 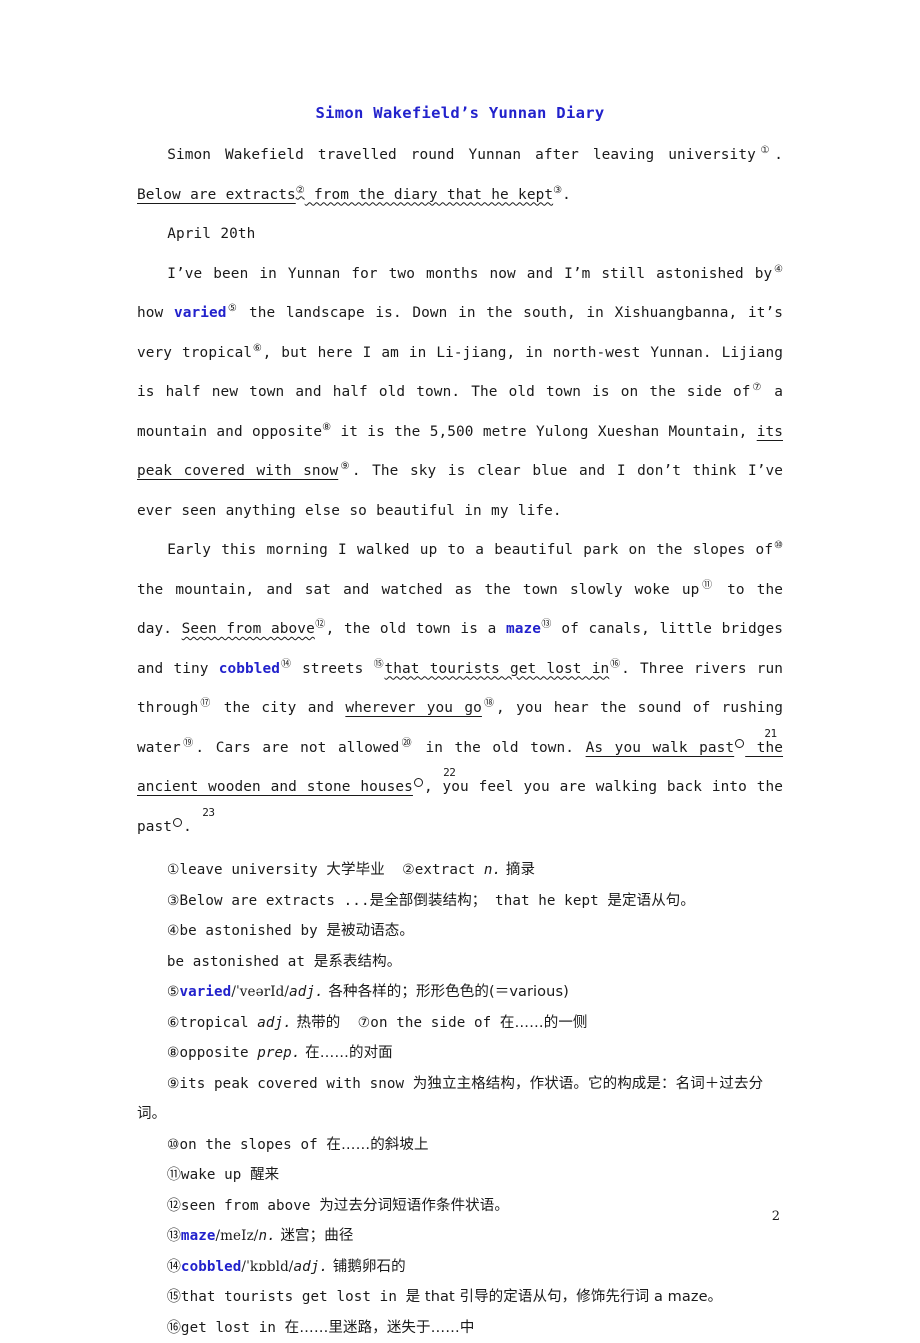 What do you see at coordinates (460, 113) in the screenshot?
I see `page-title: Simon Wakefield’s Yunnan Diary` at bounding box center [460, 113].